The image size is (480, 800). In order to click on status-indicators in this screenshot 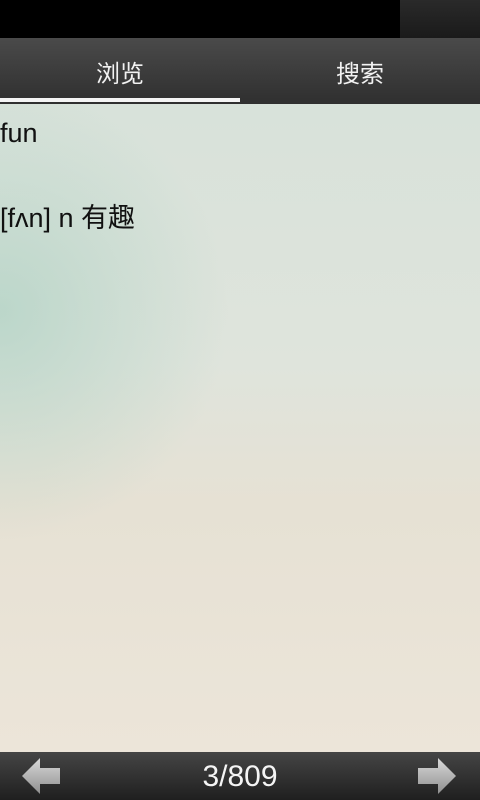, I will do `click(440, 19)`.